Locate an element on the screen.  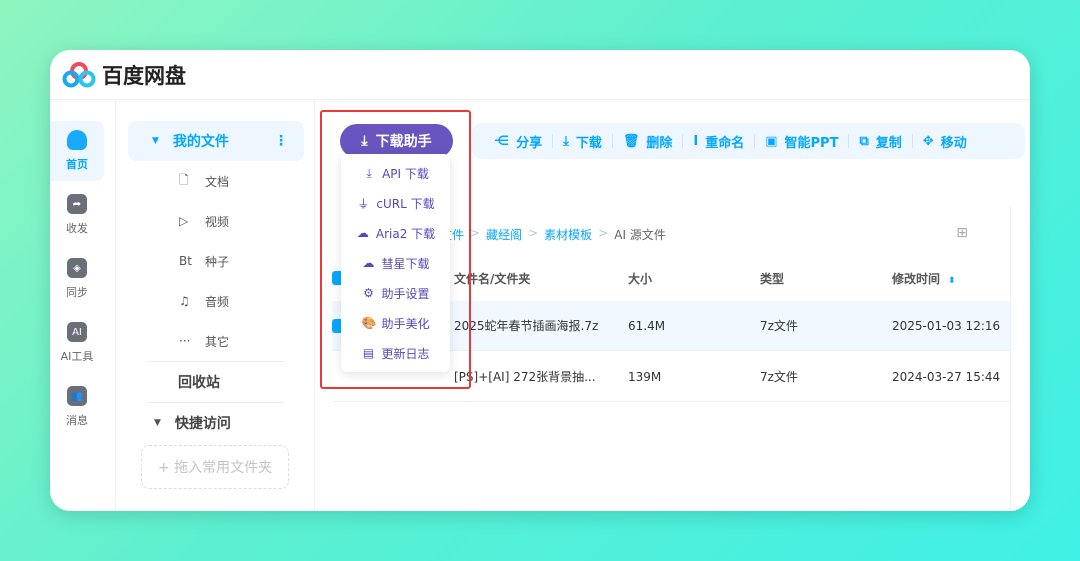
menu-item-label: Aria2 下载 is located at coordinates (405, 233).